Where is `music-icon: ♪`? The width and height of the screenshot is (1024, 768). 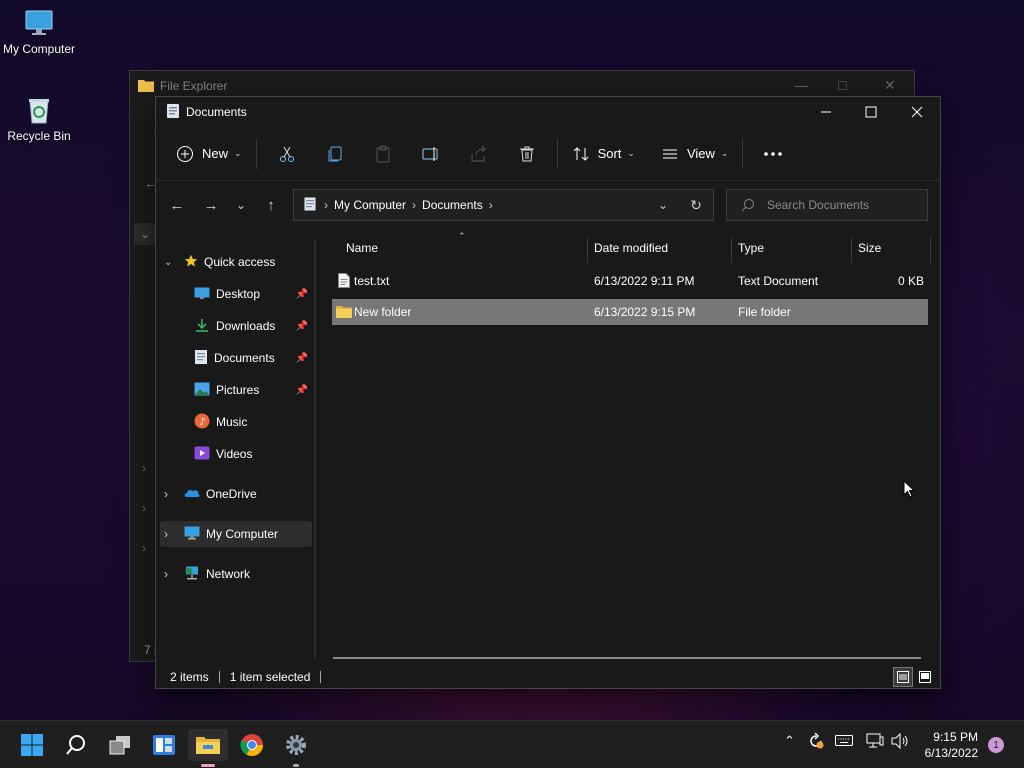
music-icon: ♪ is located at coordinates (202, 422).